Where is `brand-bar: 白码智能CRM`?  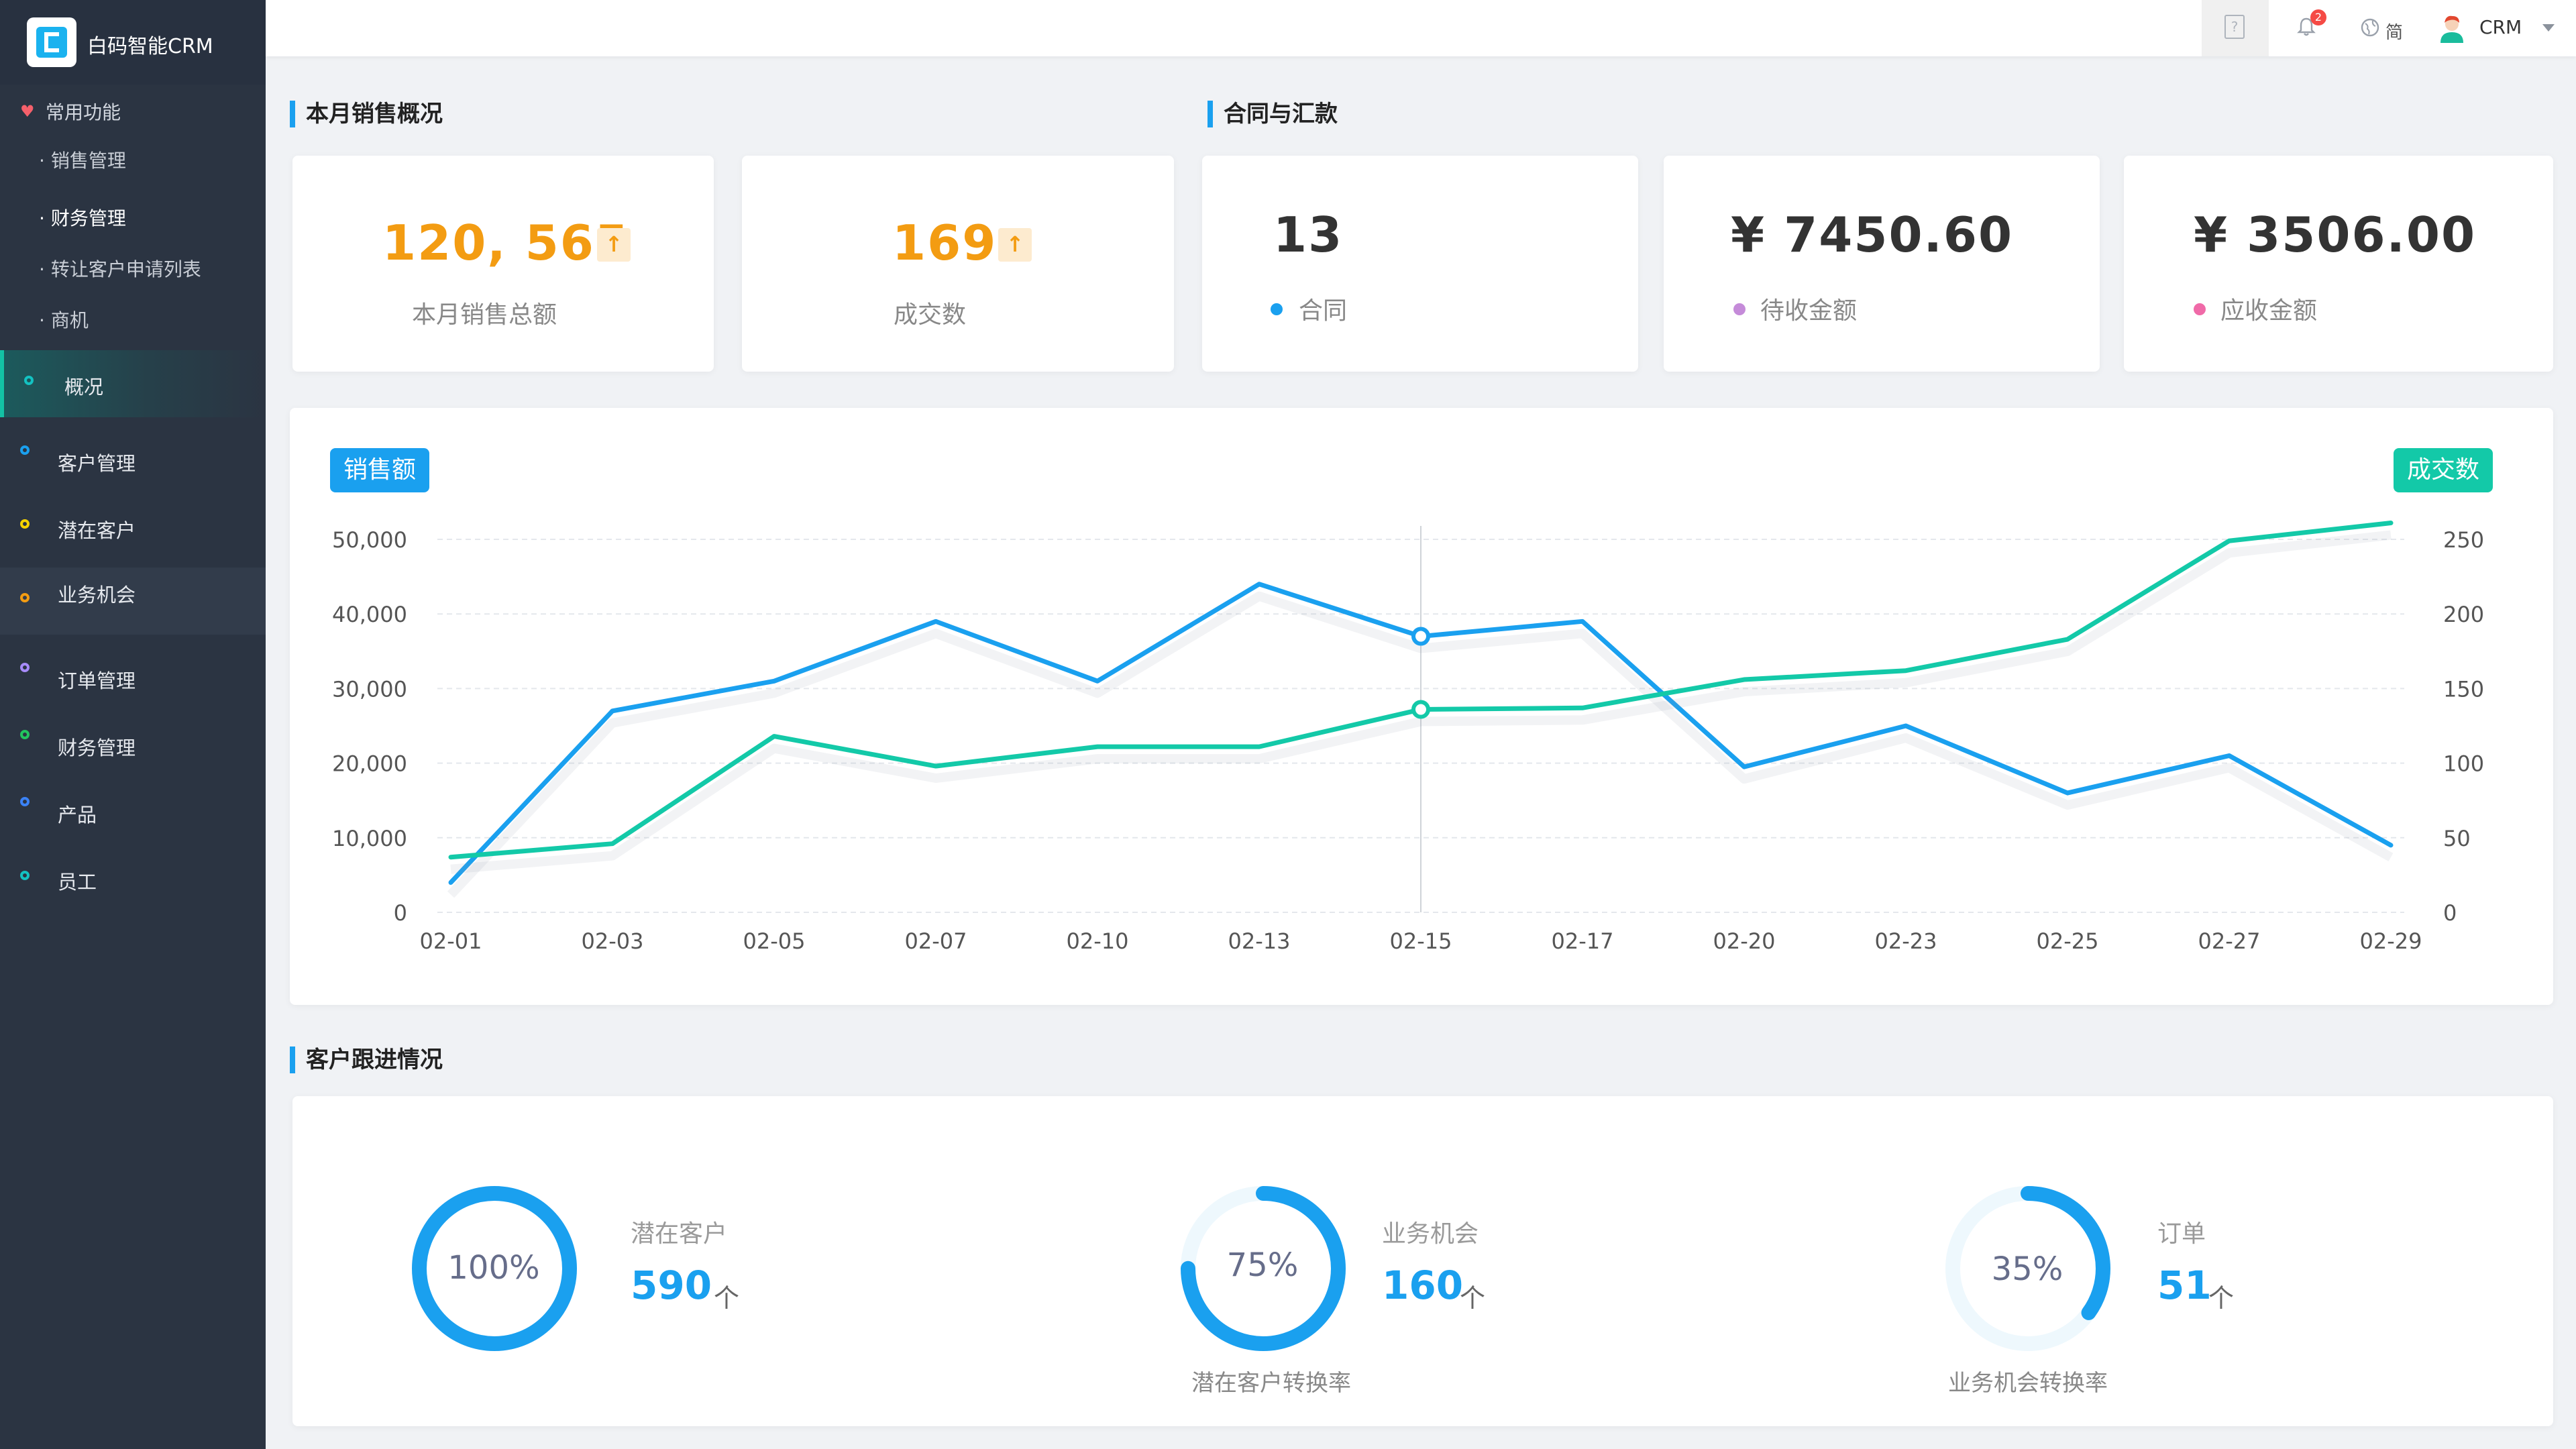 brand-bar: 白码智能CRM is located at coordinates (133, 42).